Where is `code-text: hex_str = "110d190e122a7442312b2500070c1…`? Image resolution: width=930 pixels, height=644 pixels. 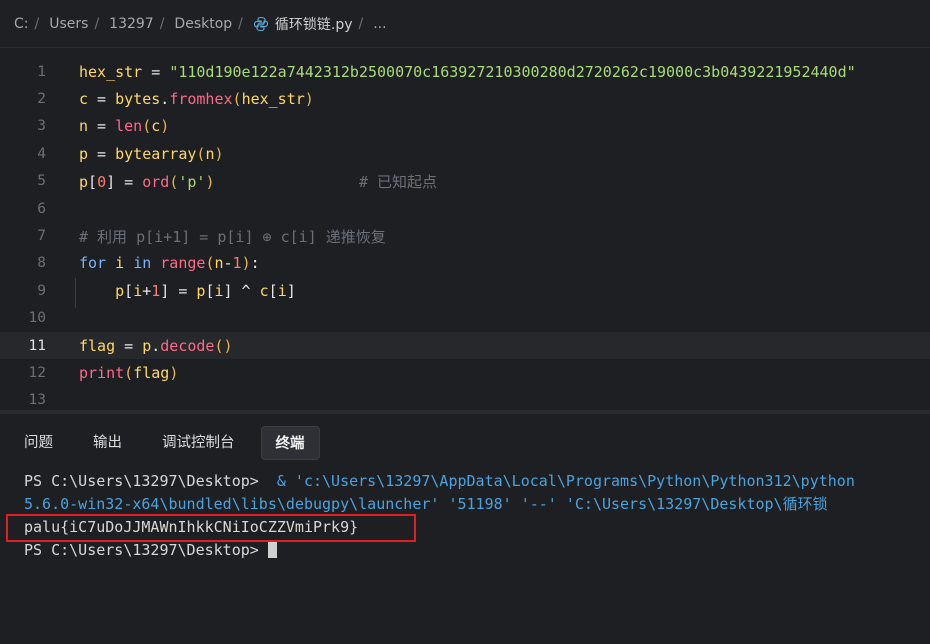
code-text: hex_str = "110d190e122a7442312b2500070c1… is located at coordinates (467, 71).